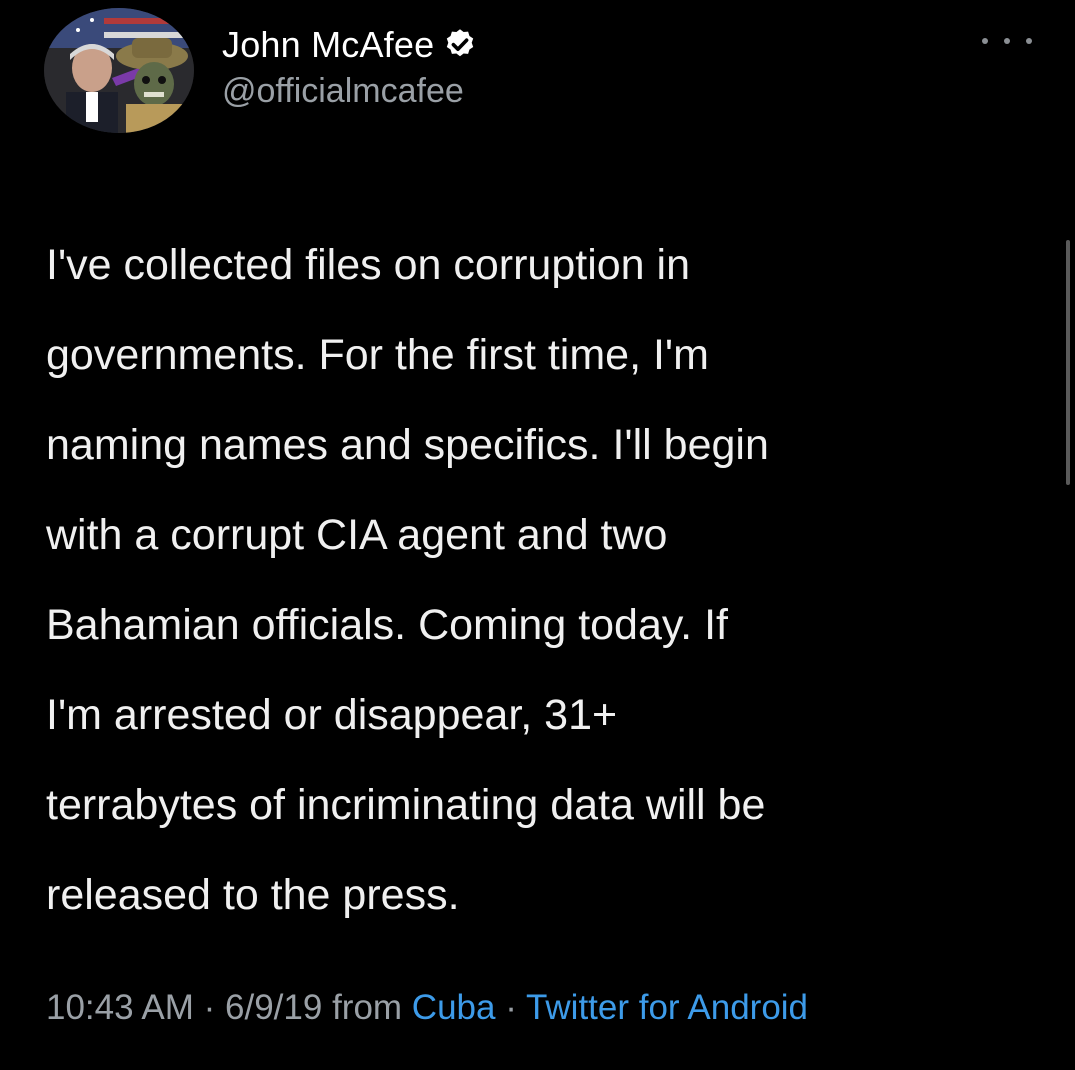  What do you see at coordinates (368, 265) in the screenshot?
I see `tweet-text-line: I've collected files on corruption in` at bounding box center [368, 265].